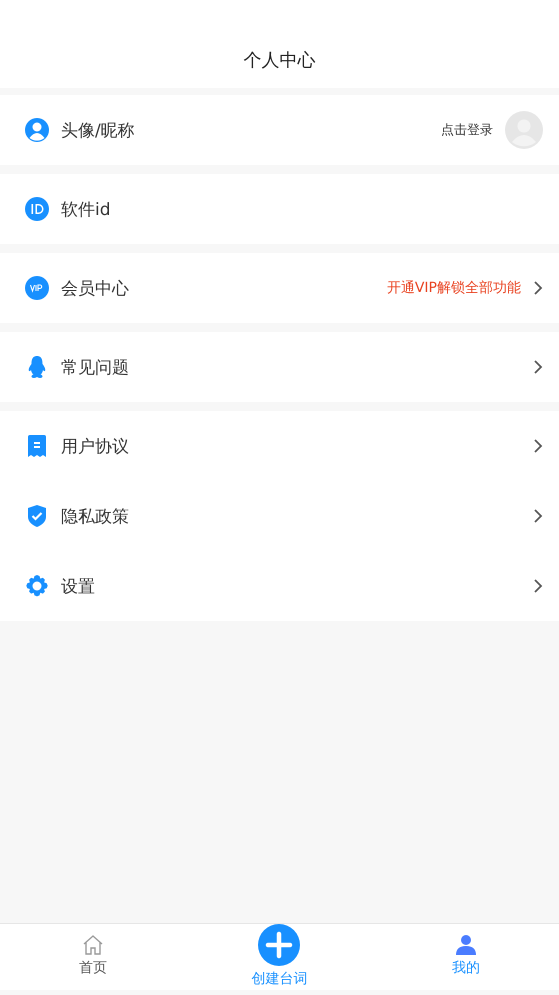 This screenshot has width=559, height=995. What do you see at coordinates (467, 130) in the screenshot?
I see `login-link: 点击登录` at bounding box center [467, 130].